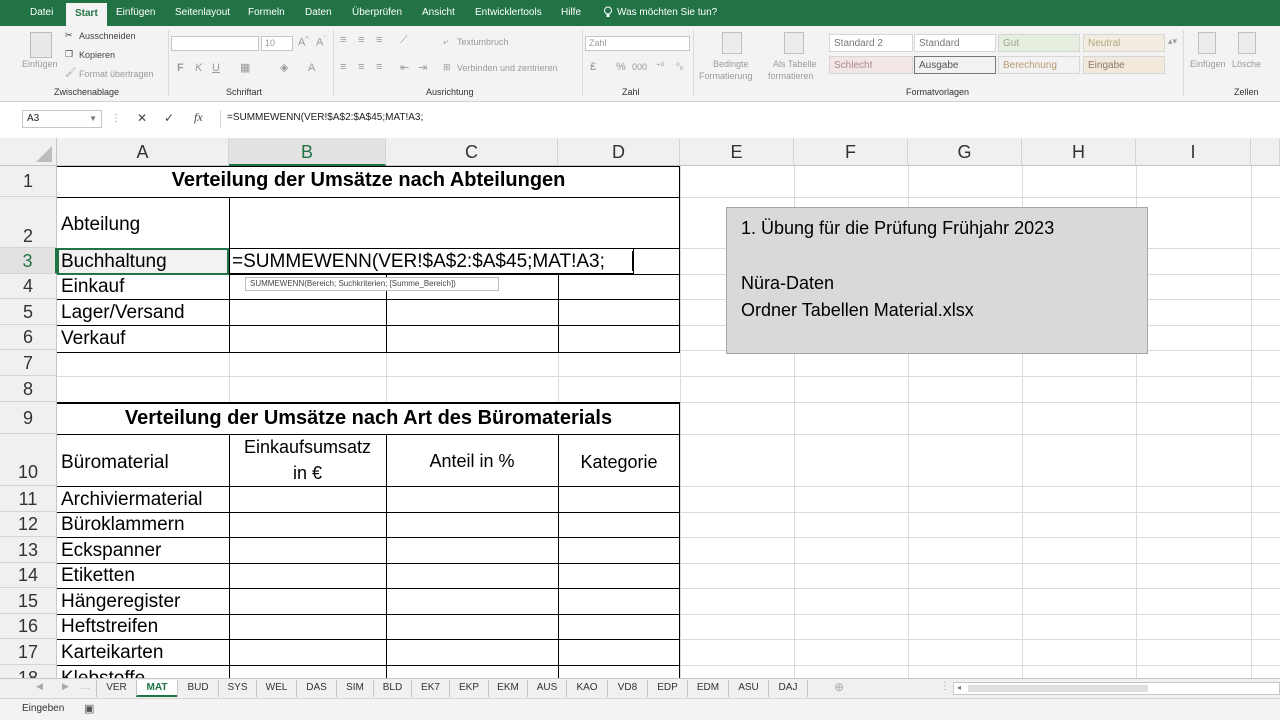 The height and width of the screenshot is (720, 1280). I want to click on horizontal-scrollbar: ◂, so click(1116, 688).